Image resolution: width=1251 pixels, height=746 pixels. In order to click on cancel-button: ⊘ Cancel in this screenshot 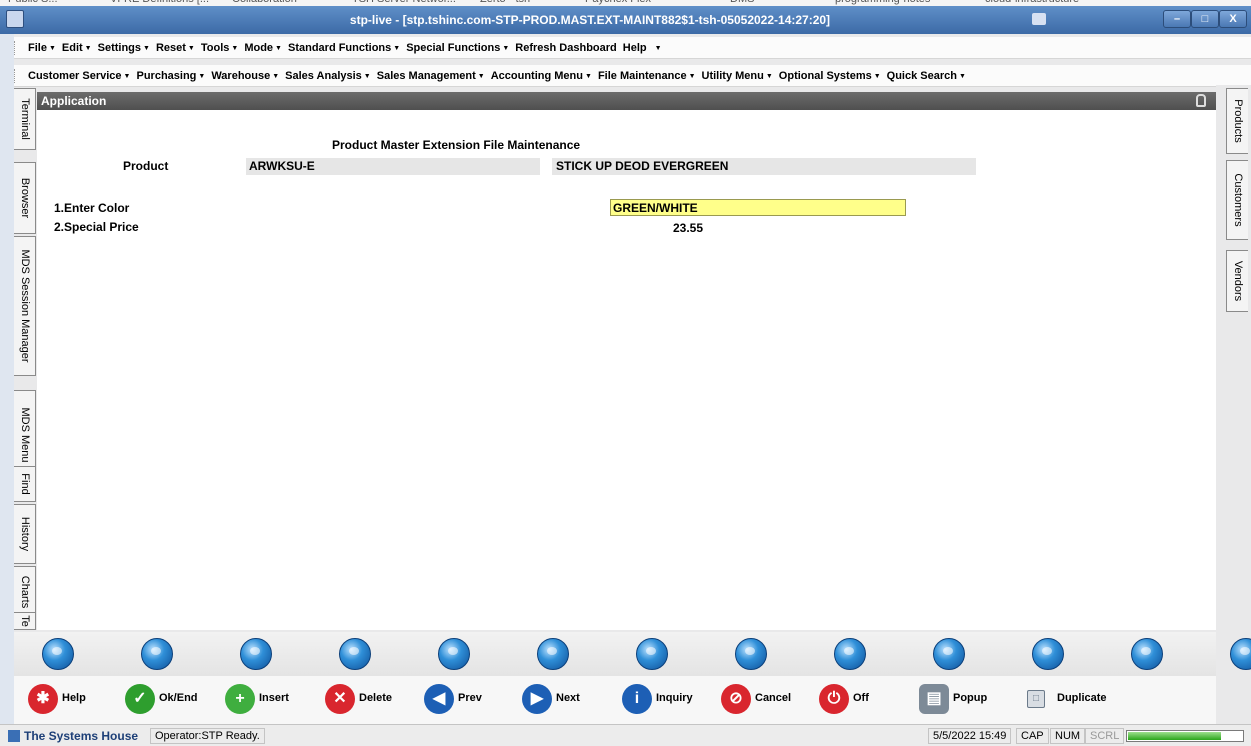, I will do `click(768, 699)`.